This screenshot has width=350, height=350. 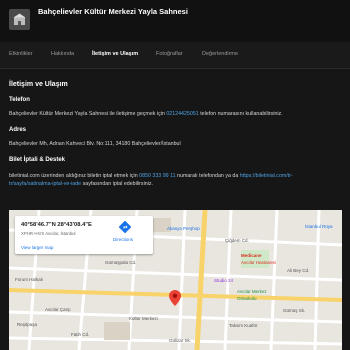 I want to click on refund-url-link-part2: tr/sayfa/satinalma-iptal-ve-iade, so click(x=45, y=184).